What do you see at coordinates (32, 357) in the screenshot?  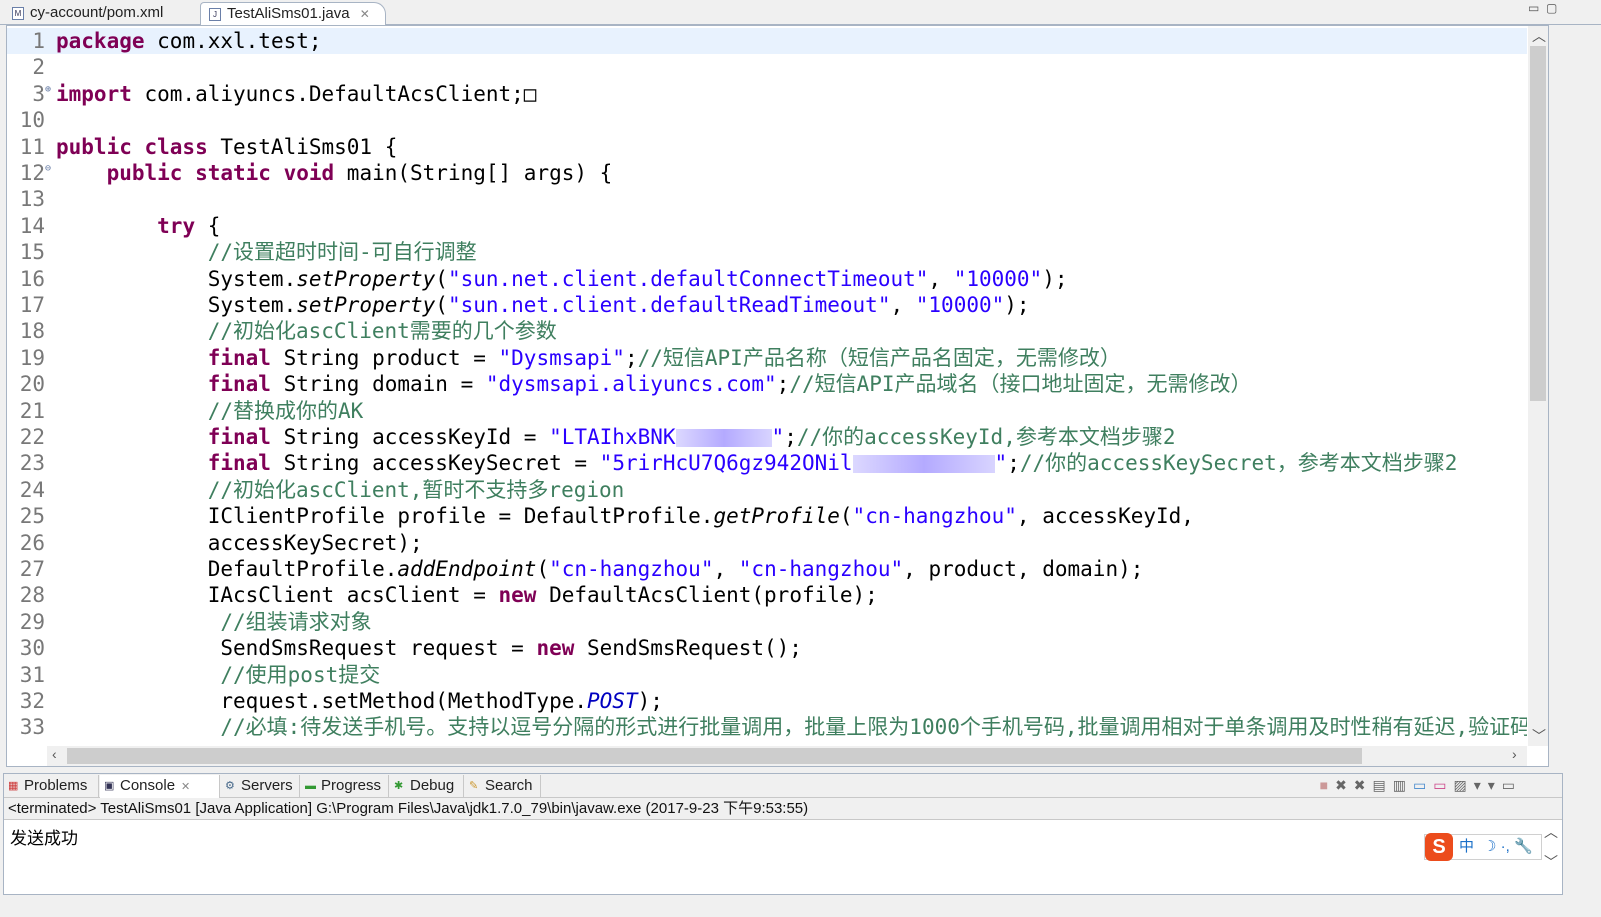 I see `line-number: 19` at bounding box center [32, 357].